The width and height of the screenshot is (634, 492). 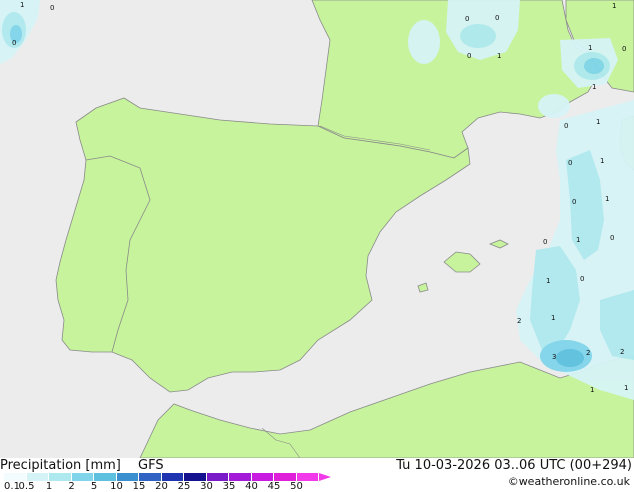 What do you see at coordinates (184, 486) in the screenshot?
I see `legend-tick-label: 25` at bounding box center [184, 486].